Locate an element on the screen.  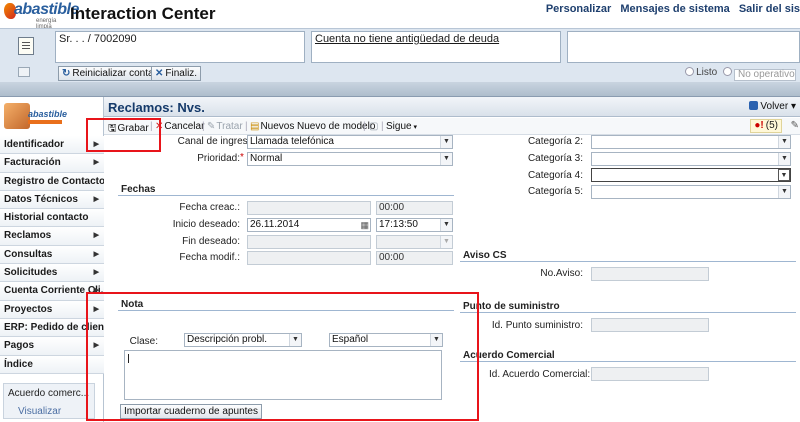
cancel-icon: ✕ is located at coordinates (159, 126).